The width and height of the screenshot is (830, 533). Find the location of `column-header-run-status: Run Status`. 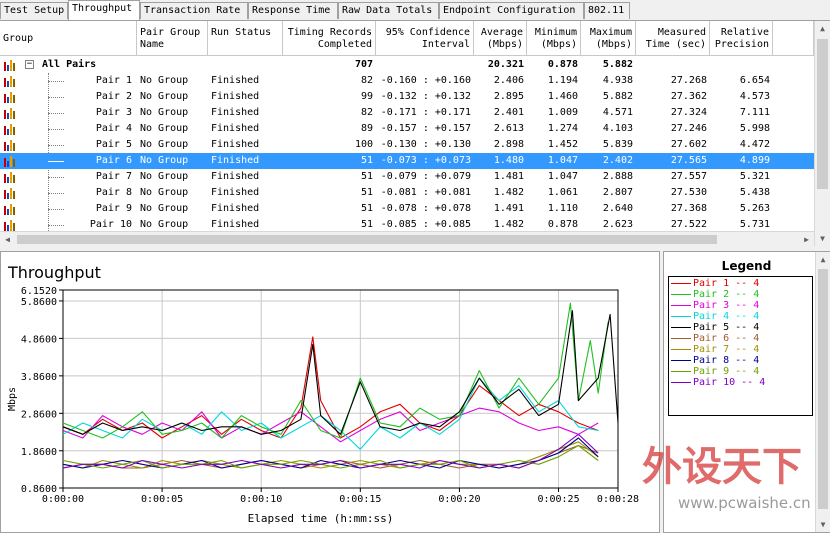

column-header-run-status: Run Status is located at coordinates (245, 38).